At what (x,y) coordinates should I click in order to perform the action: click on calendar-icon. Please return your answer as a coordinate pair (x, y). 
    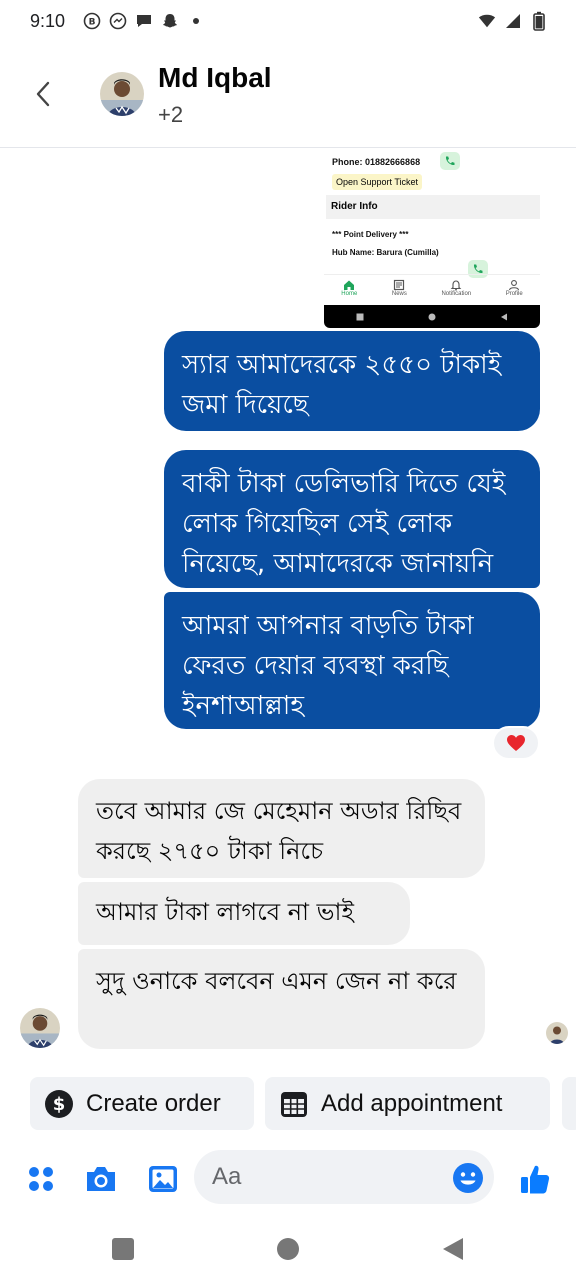
    Looking at the image, I should click on (294, 1104).